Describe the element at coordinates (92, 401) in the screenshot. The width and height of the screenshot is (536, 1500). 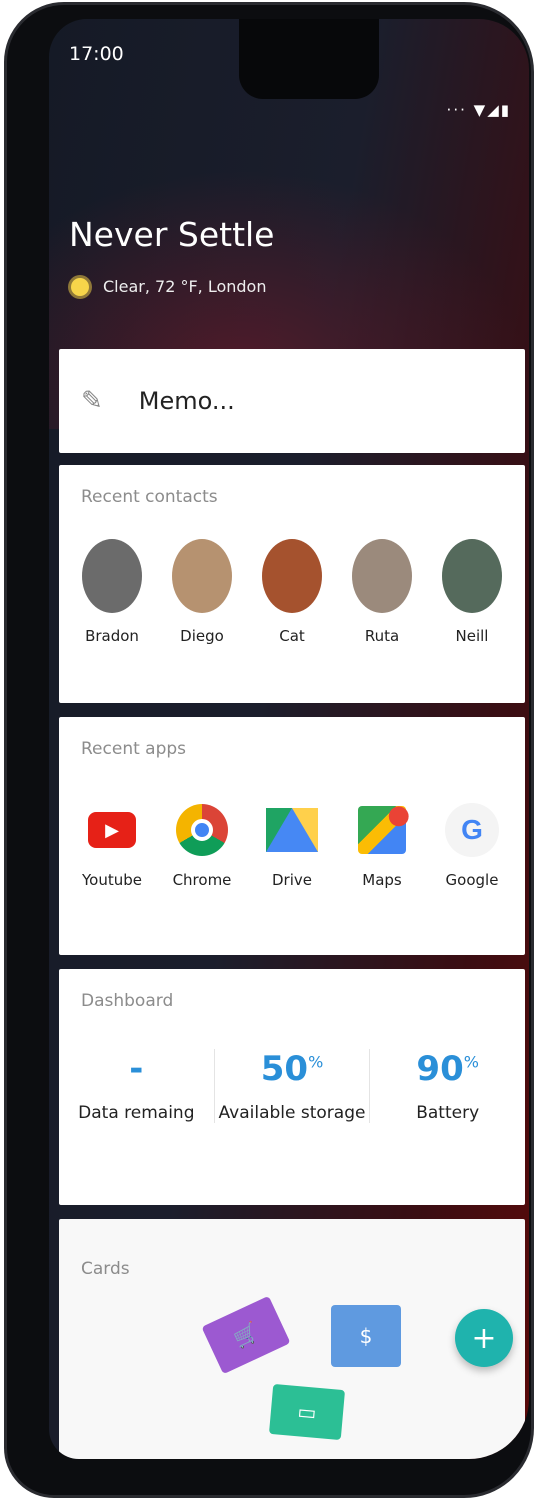
I see `pencil-icon: ✎` at that location.